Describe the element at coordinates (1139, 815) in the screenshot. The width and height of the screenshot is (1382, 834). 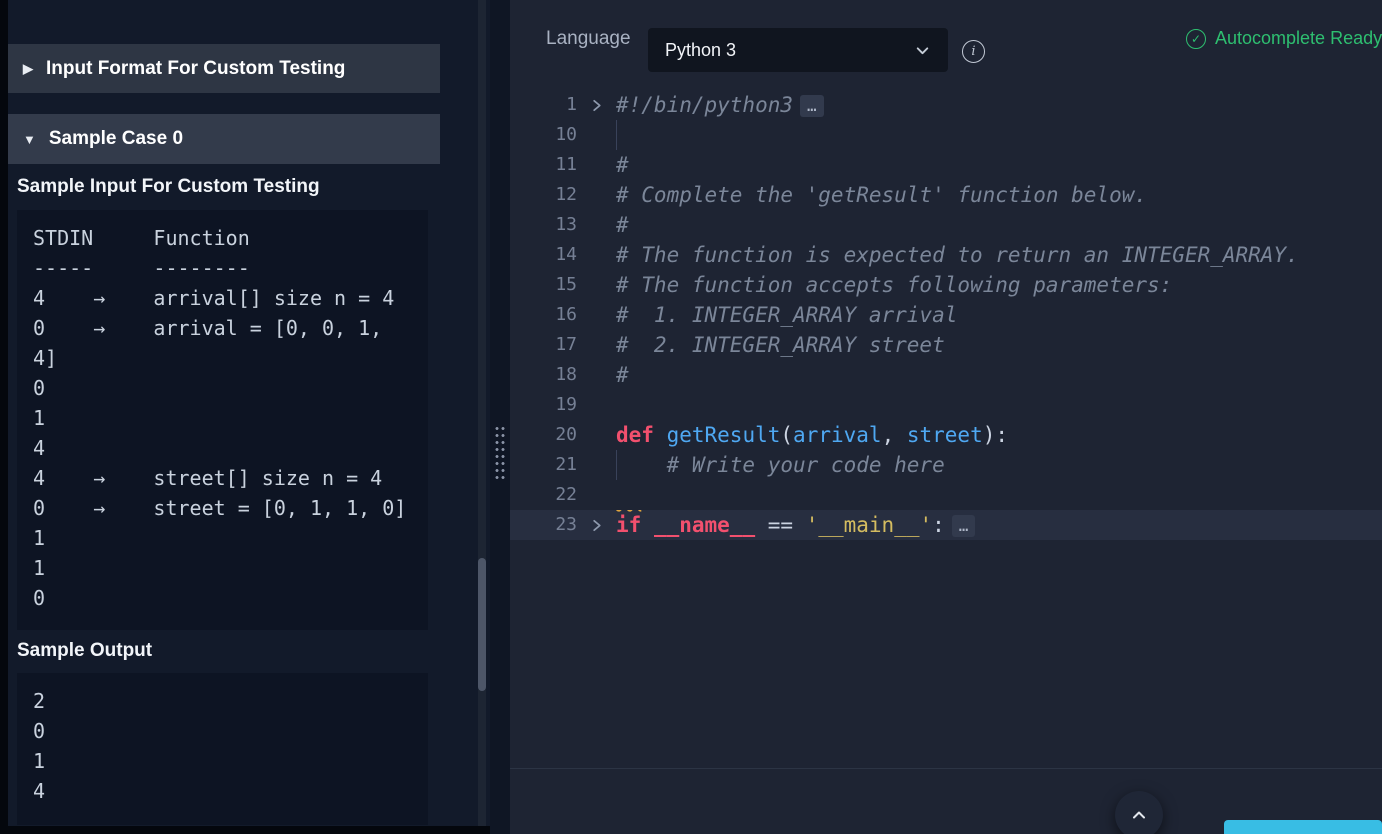
I see `chevron-up-icon` at that location.